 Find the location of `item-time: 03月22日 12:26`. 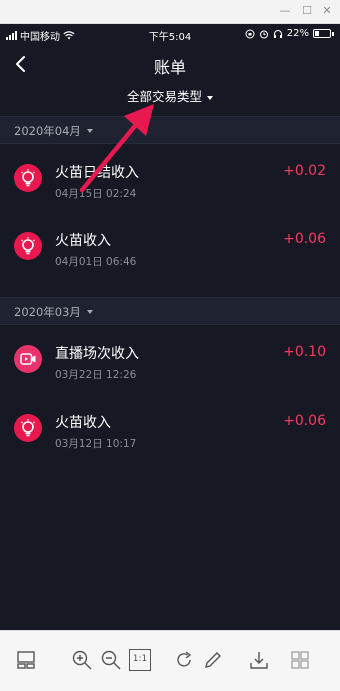

item-time: 03月22日 12:26 is located at coordinates (96, 375).